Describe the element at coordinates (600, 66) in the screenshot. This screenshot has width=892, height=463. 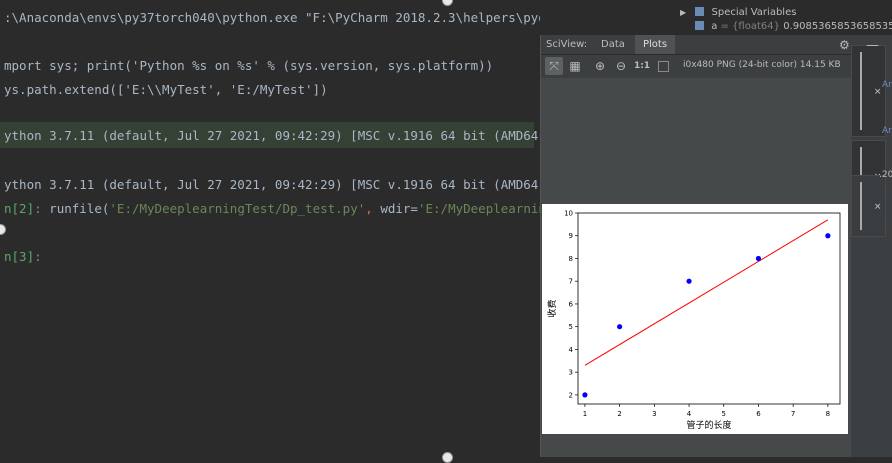
I see `zoom-in-icon: ⊕` at that location.